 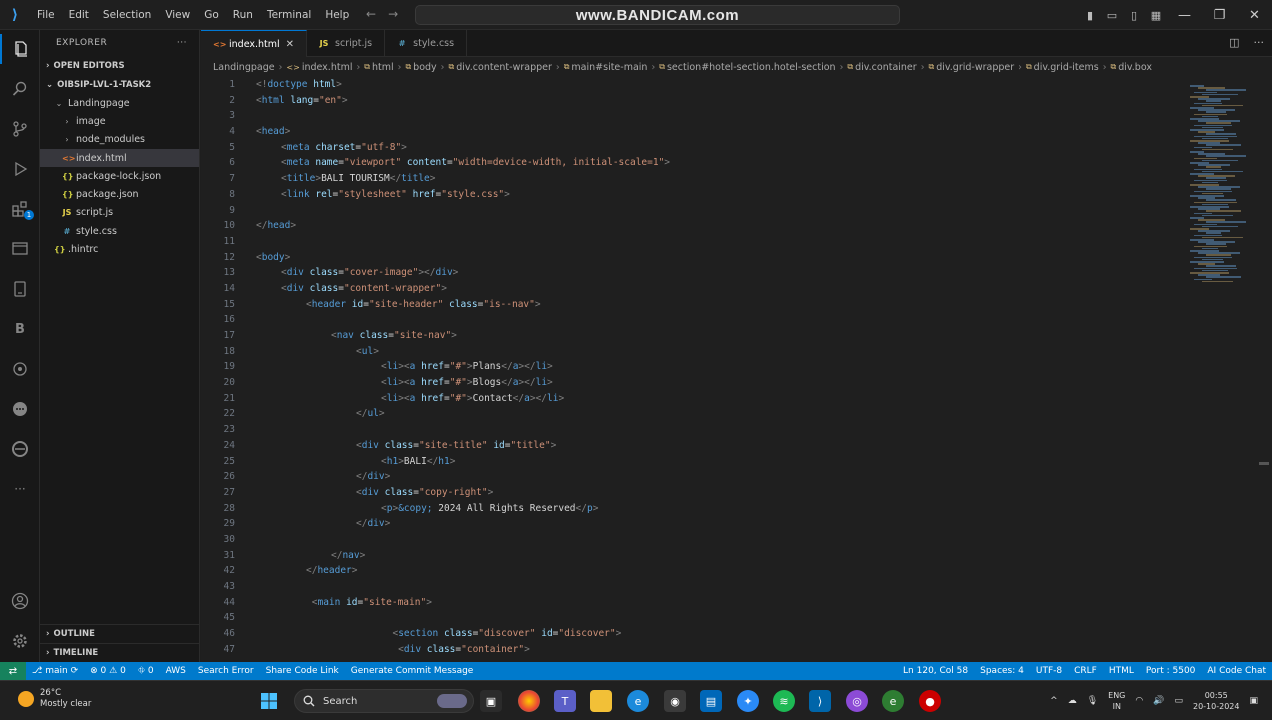 I want to click on outline-section: › OUTLINE, so click(x=120, y=633).